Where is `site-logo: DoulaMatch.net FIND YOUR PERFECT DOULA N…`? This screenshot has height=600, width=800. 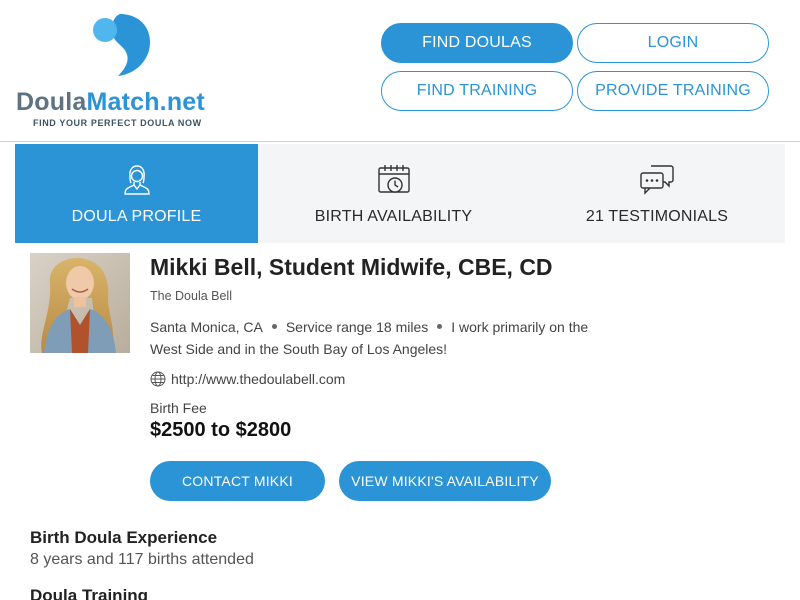
site-logo: DoulaMatch.net FIND YOUR PERFECT DOULA N… is located at coordinates (121, 72).